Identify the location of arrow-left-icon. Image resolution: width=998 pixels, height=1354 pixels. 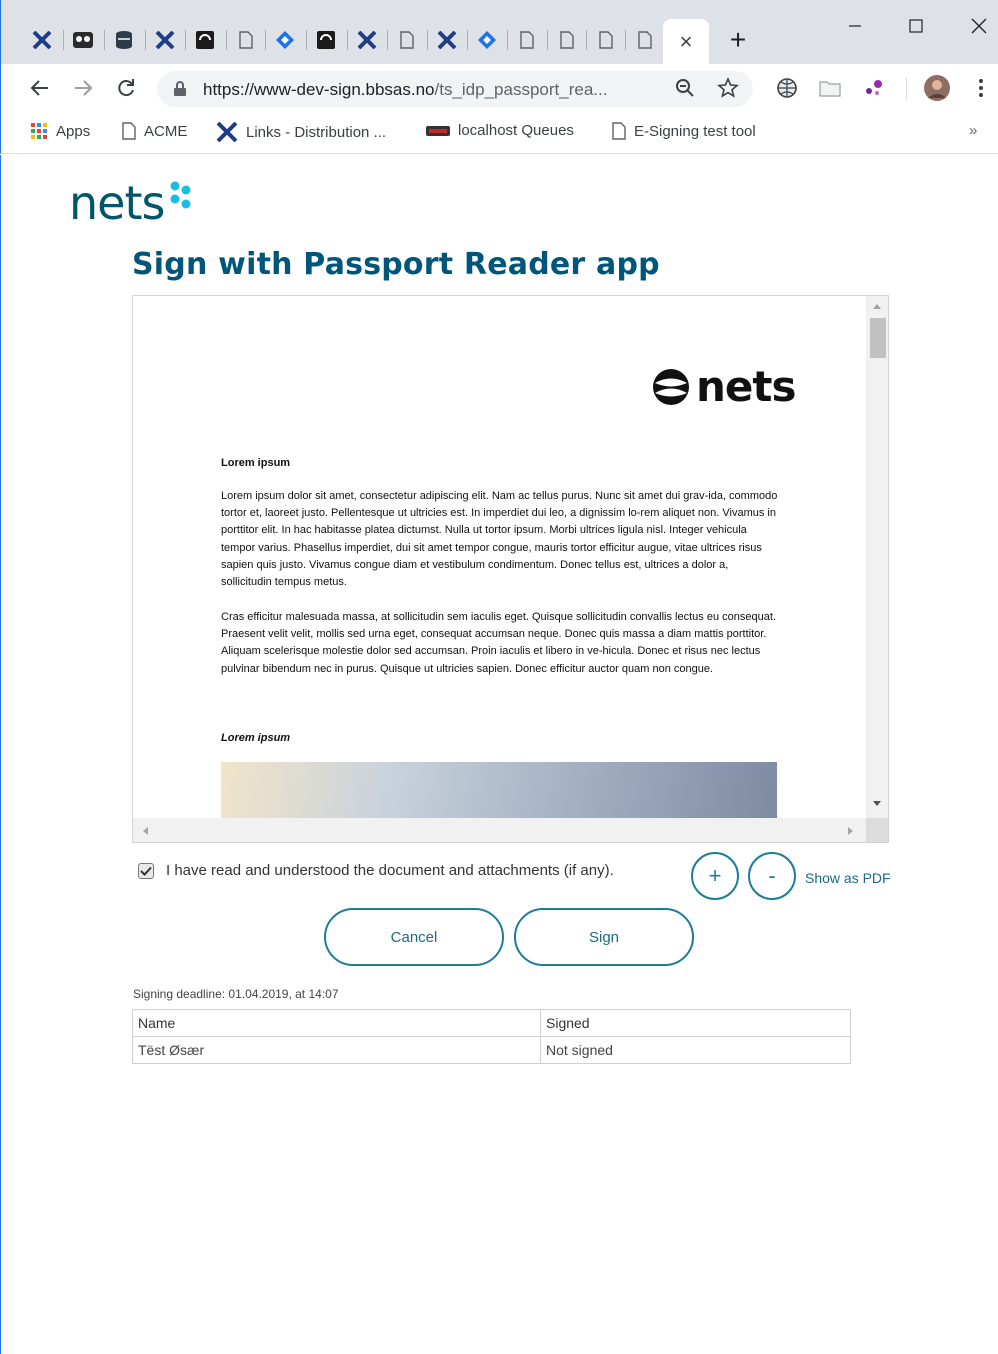
(39, 88).